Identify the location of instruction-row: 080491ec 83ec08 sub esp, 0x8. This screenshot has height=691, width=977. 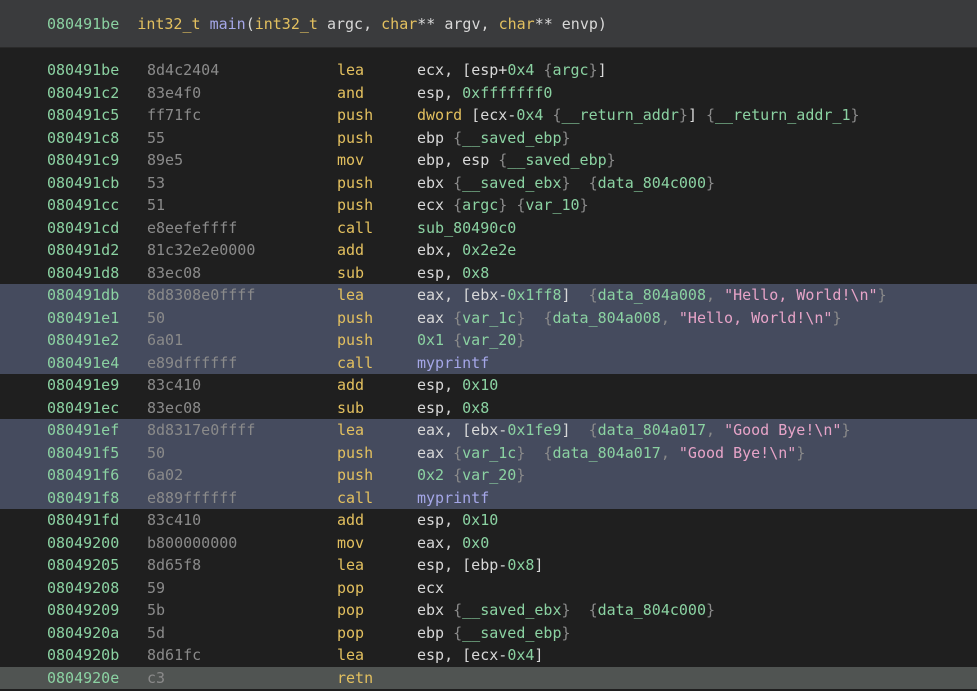
(488, 408).